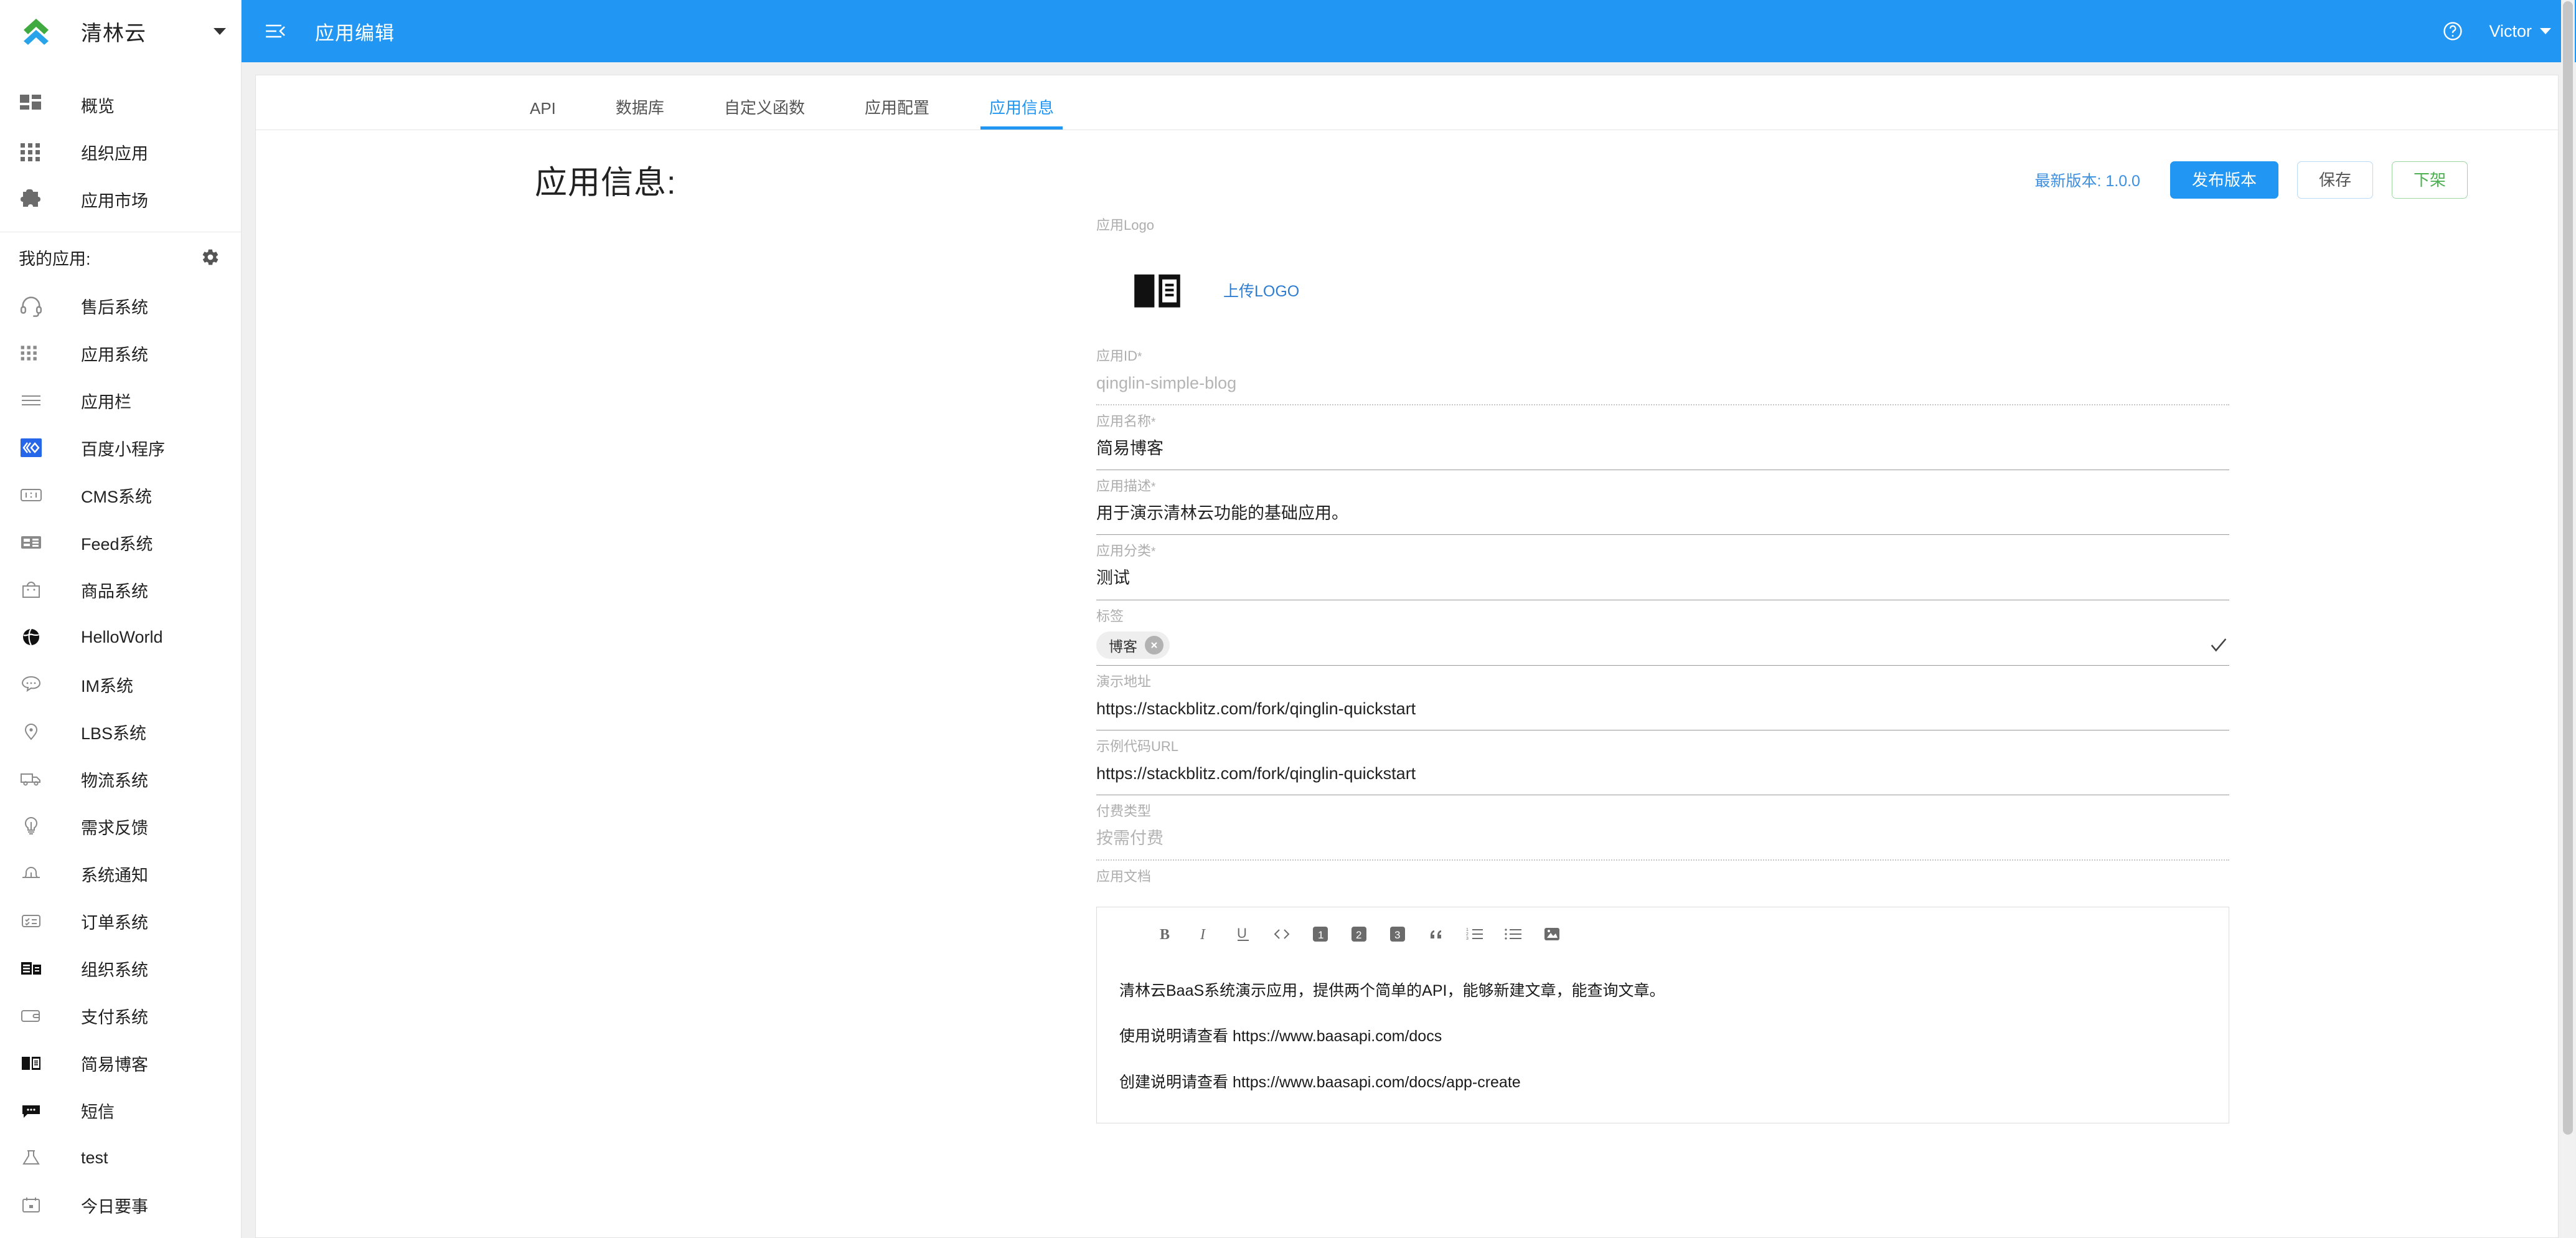 The height and width of the screenshot is (1238, 2576). What do you see at coordinates (36, 1205) in the screenshot?
I see `calendar-icon` at bounding box center [36, 1205].